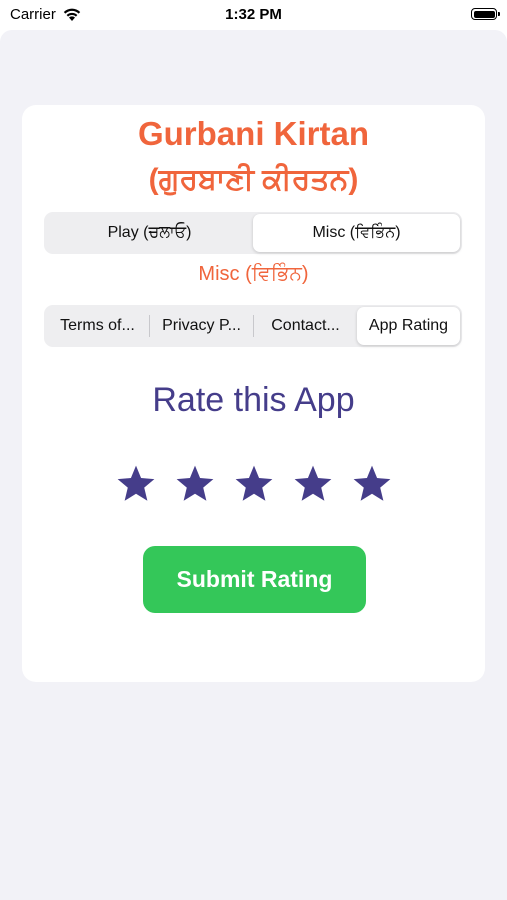 Image resolution: width=507 pixels, height=900 pixels. Describe the element at coordinates (485, 14) in the screenshot. I see `battery-icon` at that location.